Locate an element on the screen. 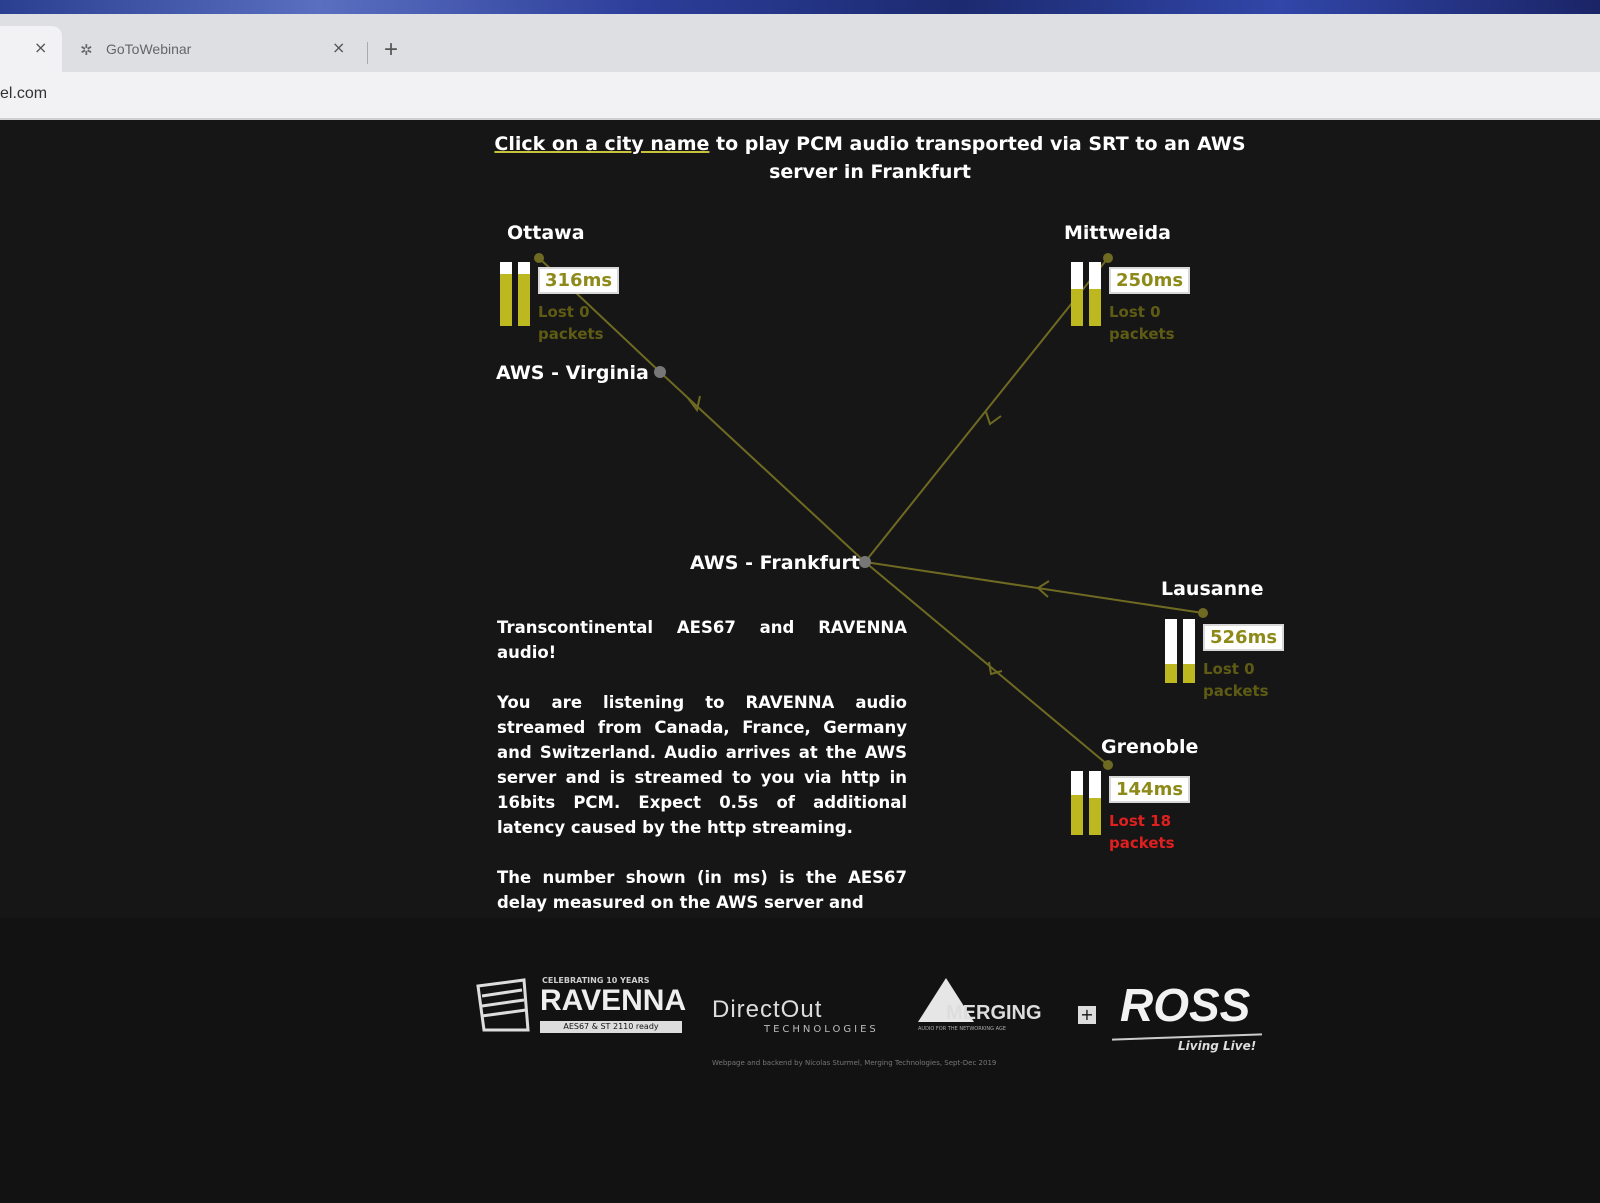 The width and height of the screenshot is (1600, 1203). browser-tab-bar: × ✲ GoToWebinar × + is located at coordinates (800, 43).